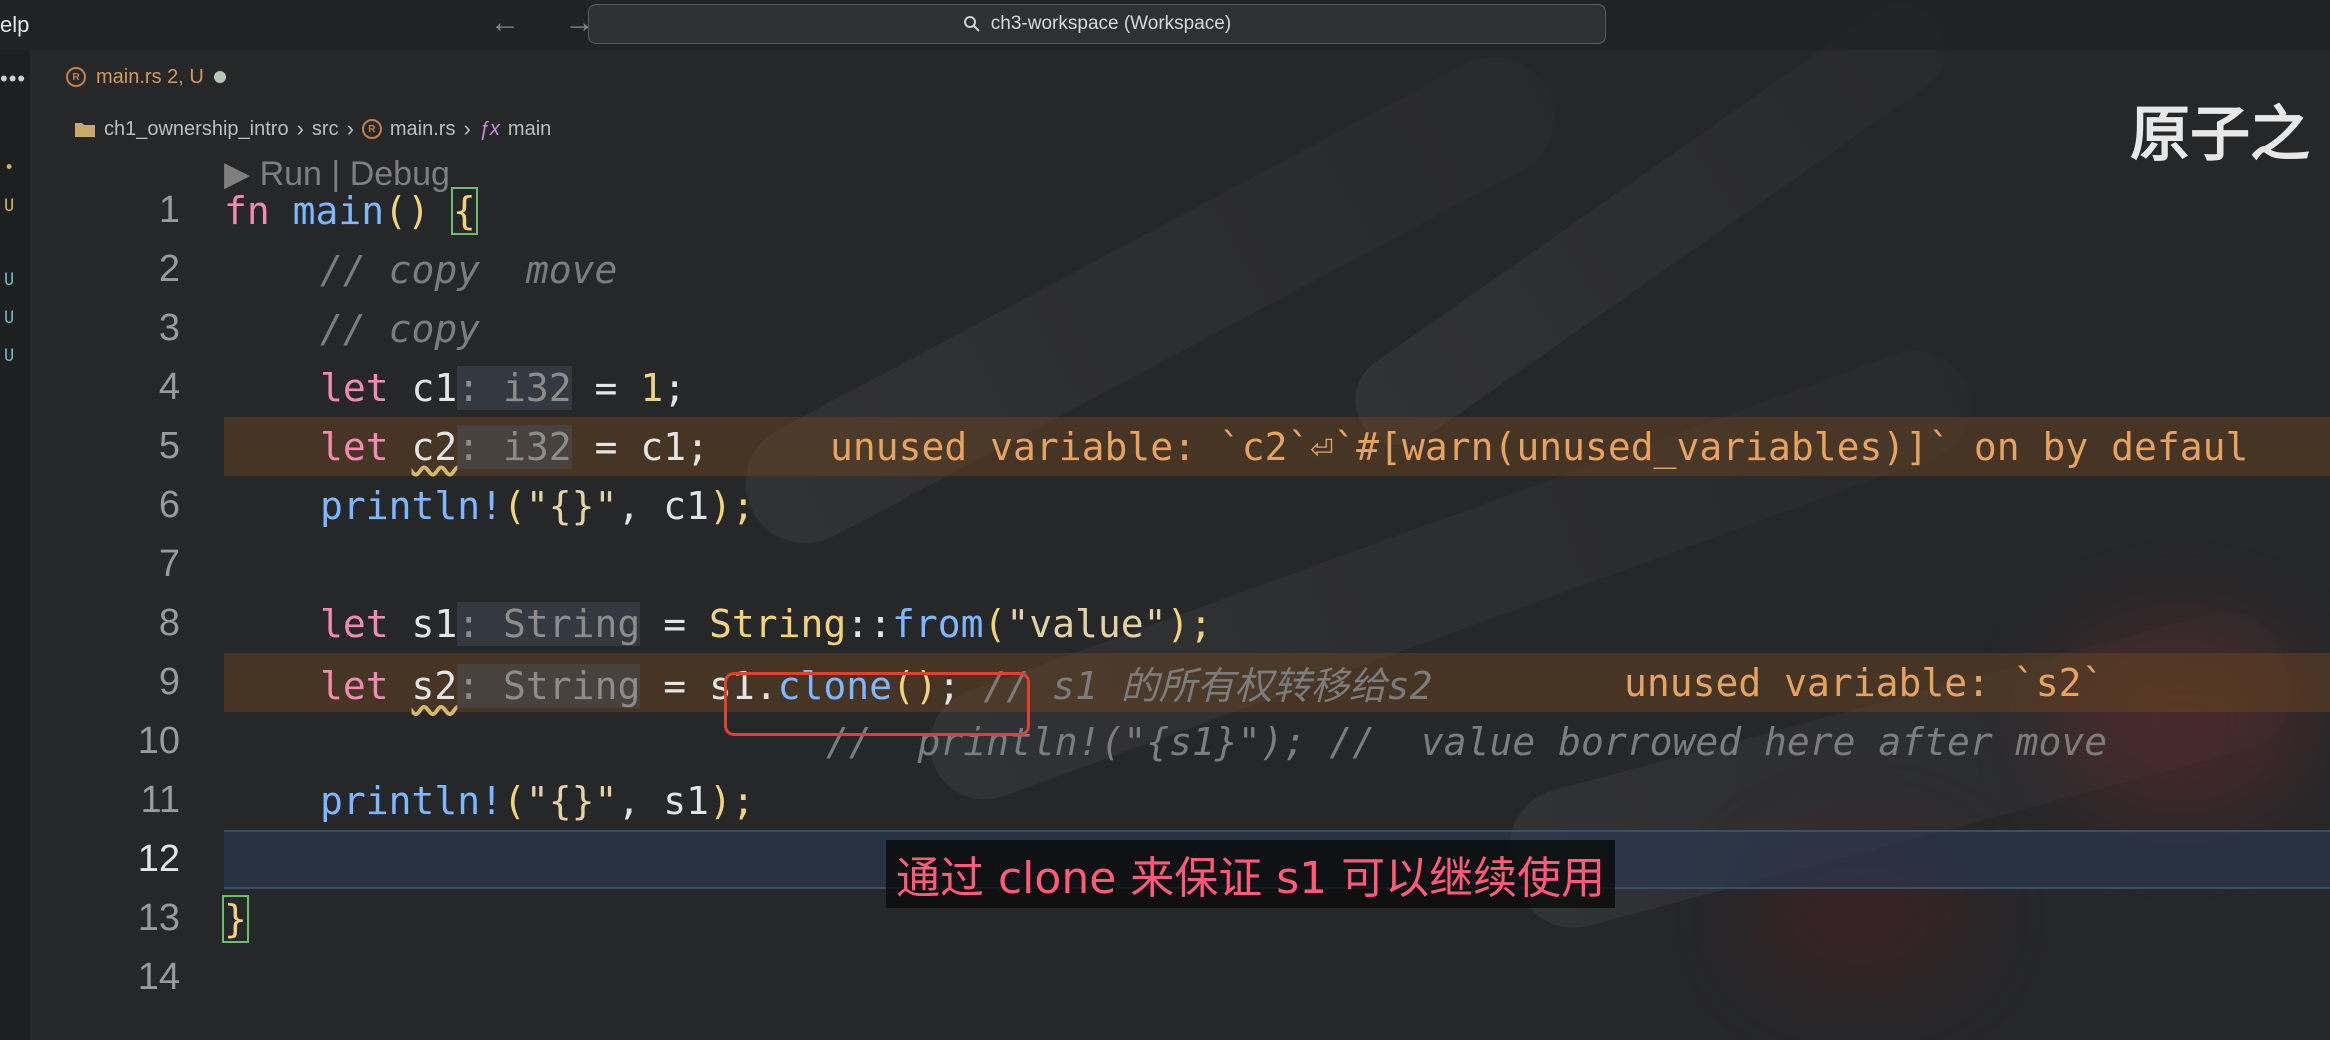 The image size is (2330, 1040). I want to click on line-number: 11, so click(160, 800).